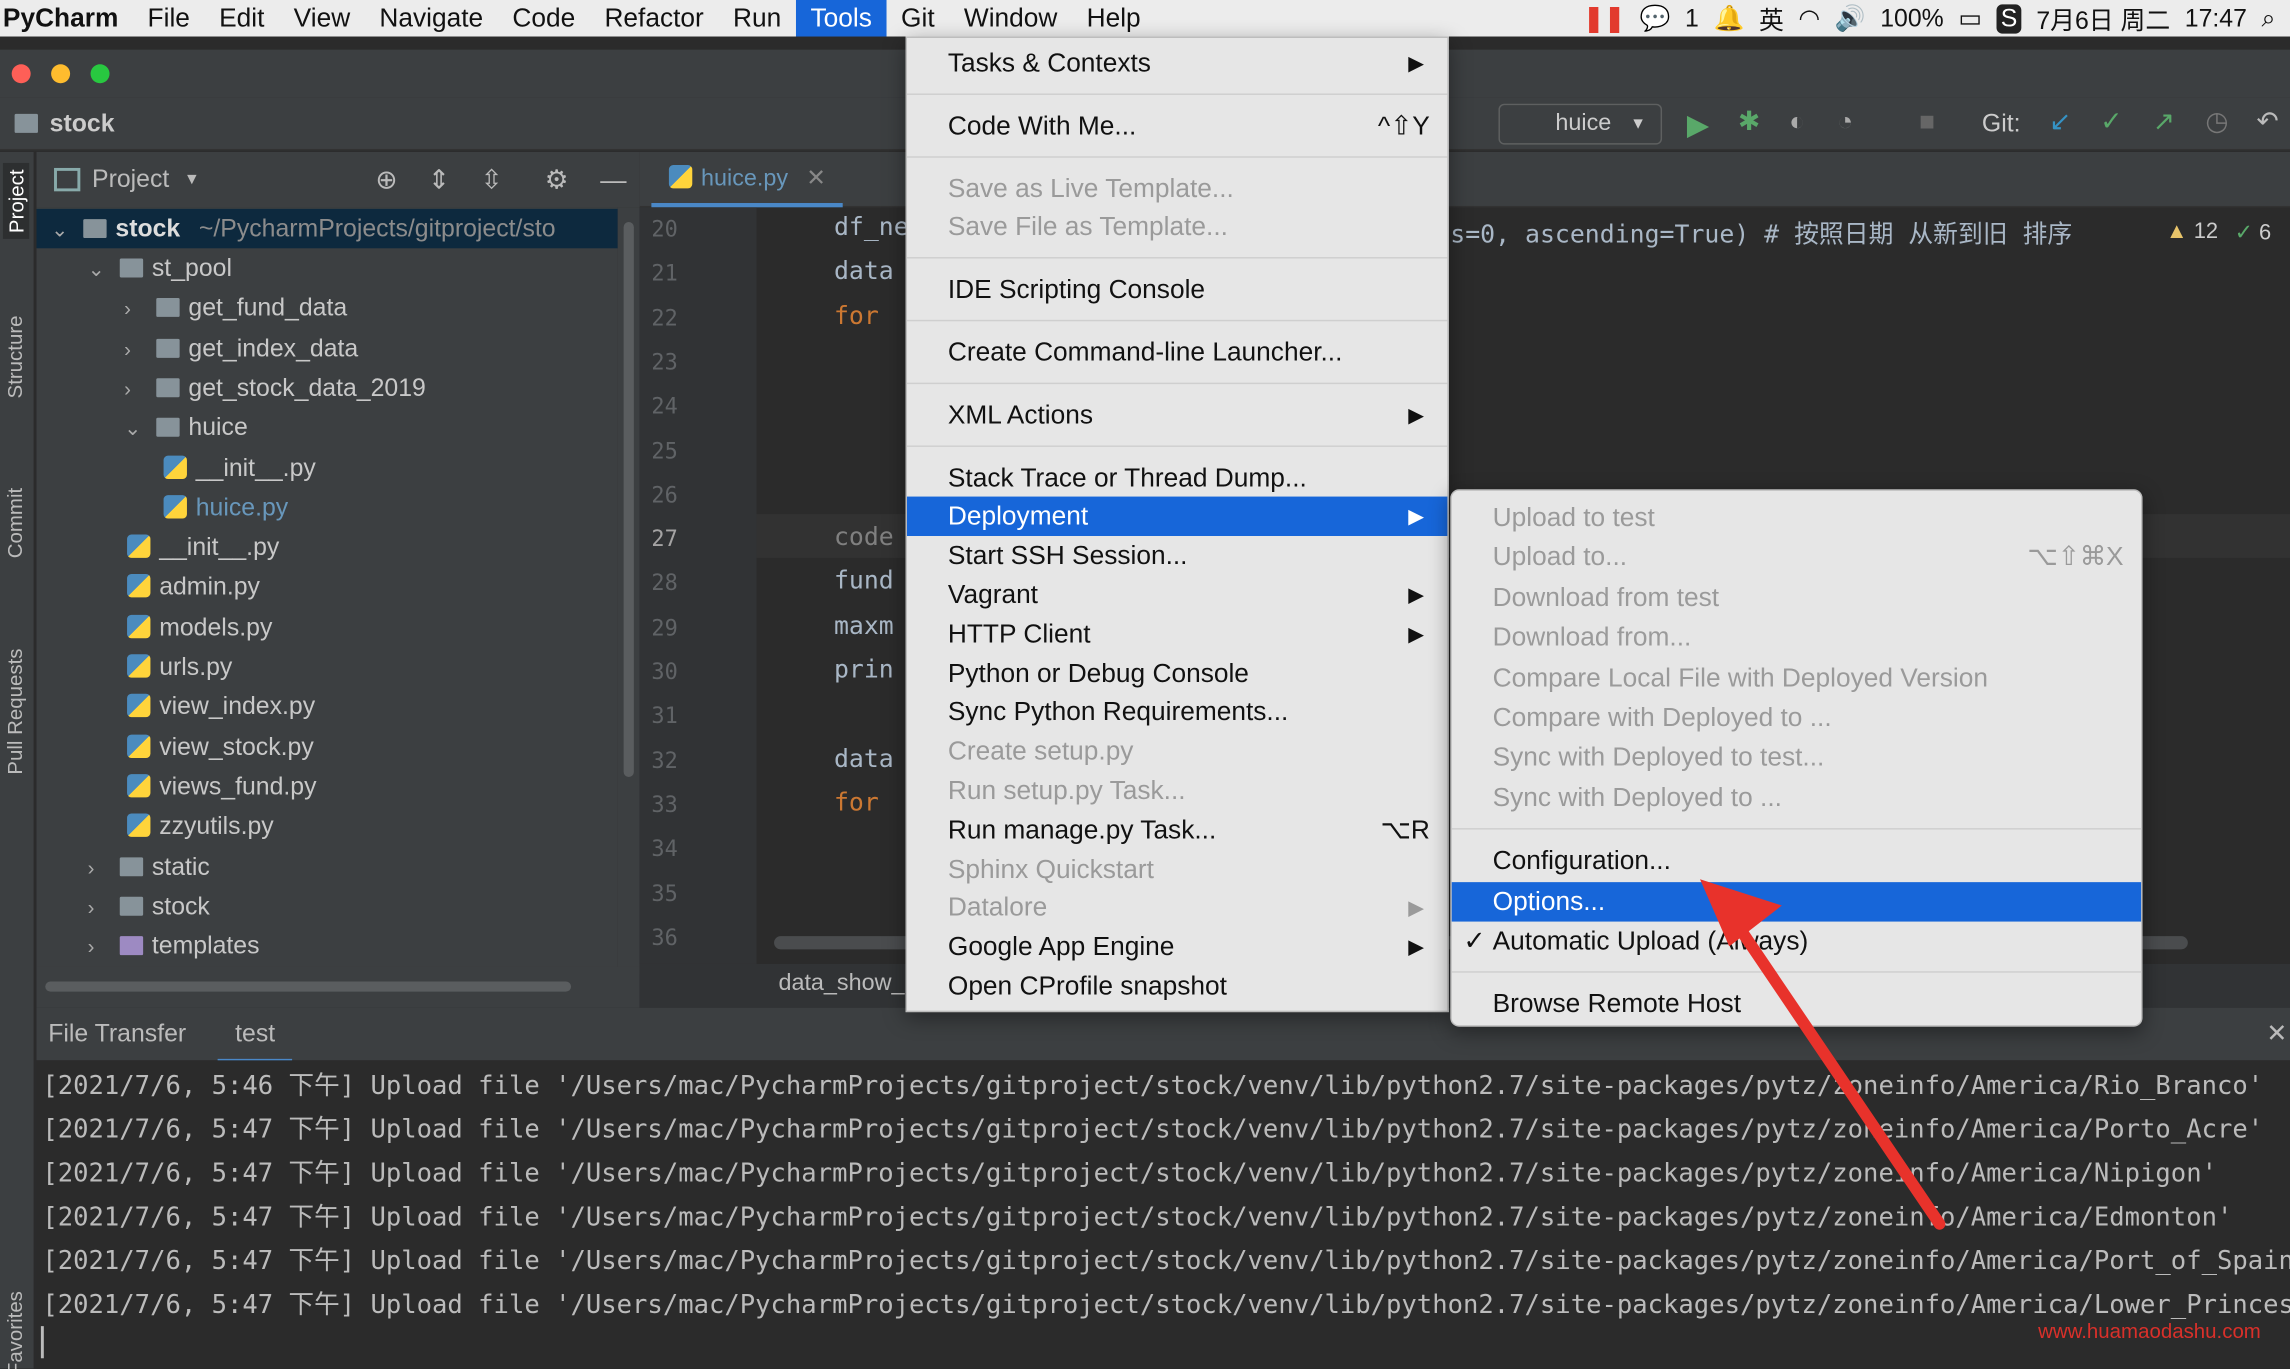 This screenshot has height=1369, width=2290. I want to click on menubar-item-code: Code, so click(544, 18).